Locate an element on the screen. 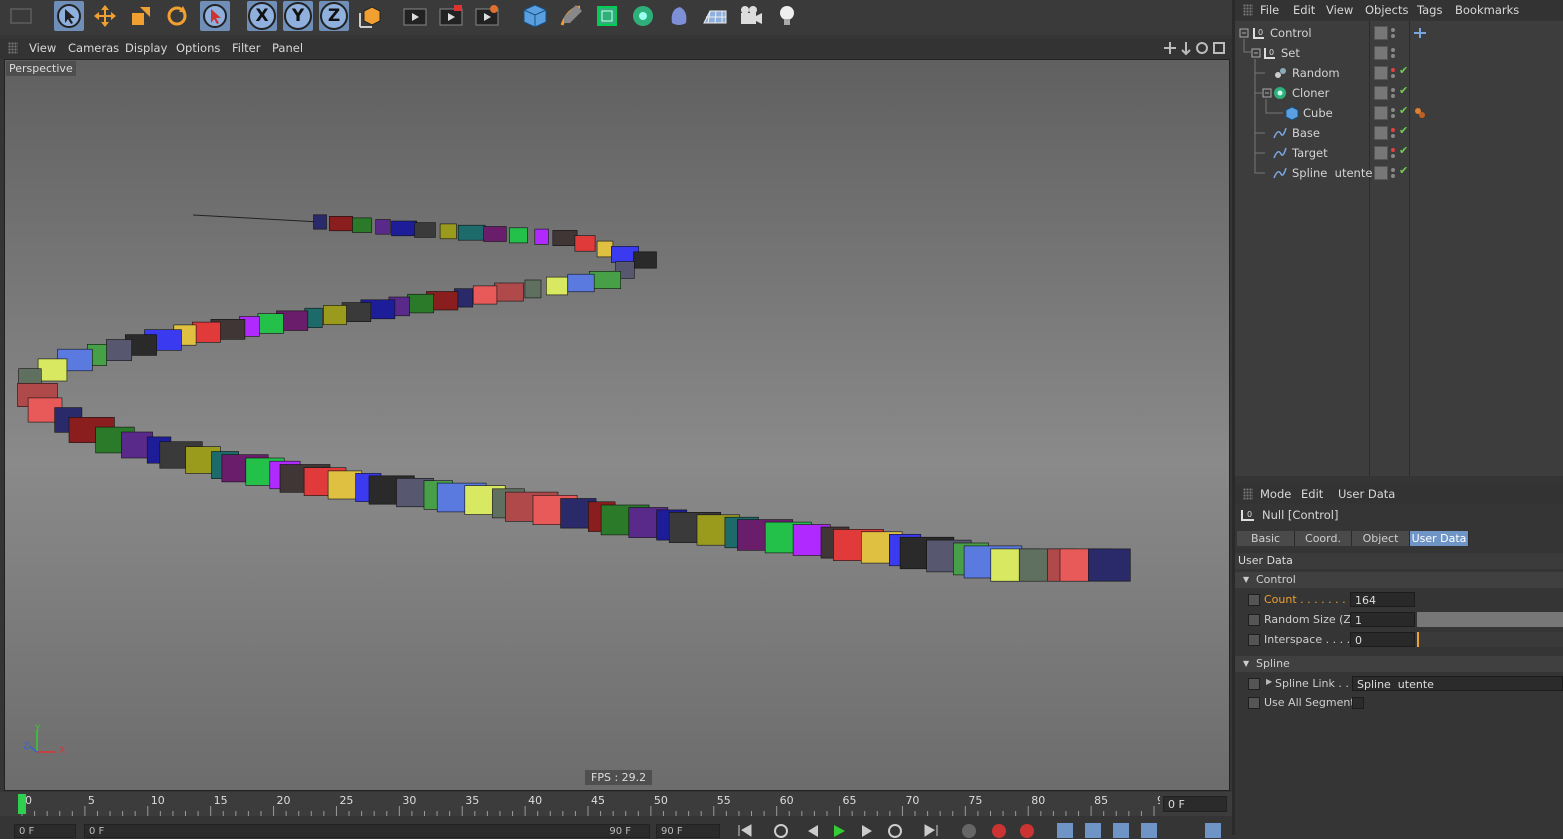  om-menu-tags: Tags is located at coordinates (1429, 10).